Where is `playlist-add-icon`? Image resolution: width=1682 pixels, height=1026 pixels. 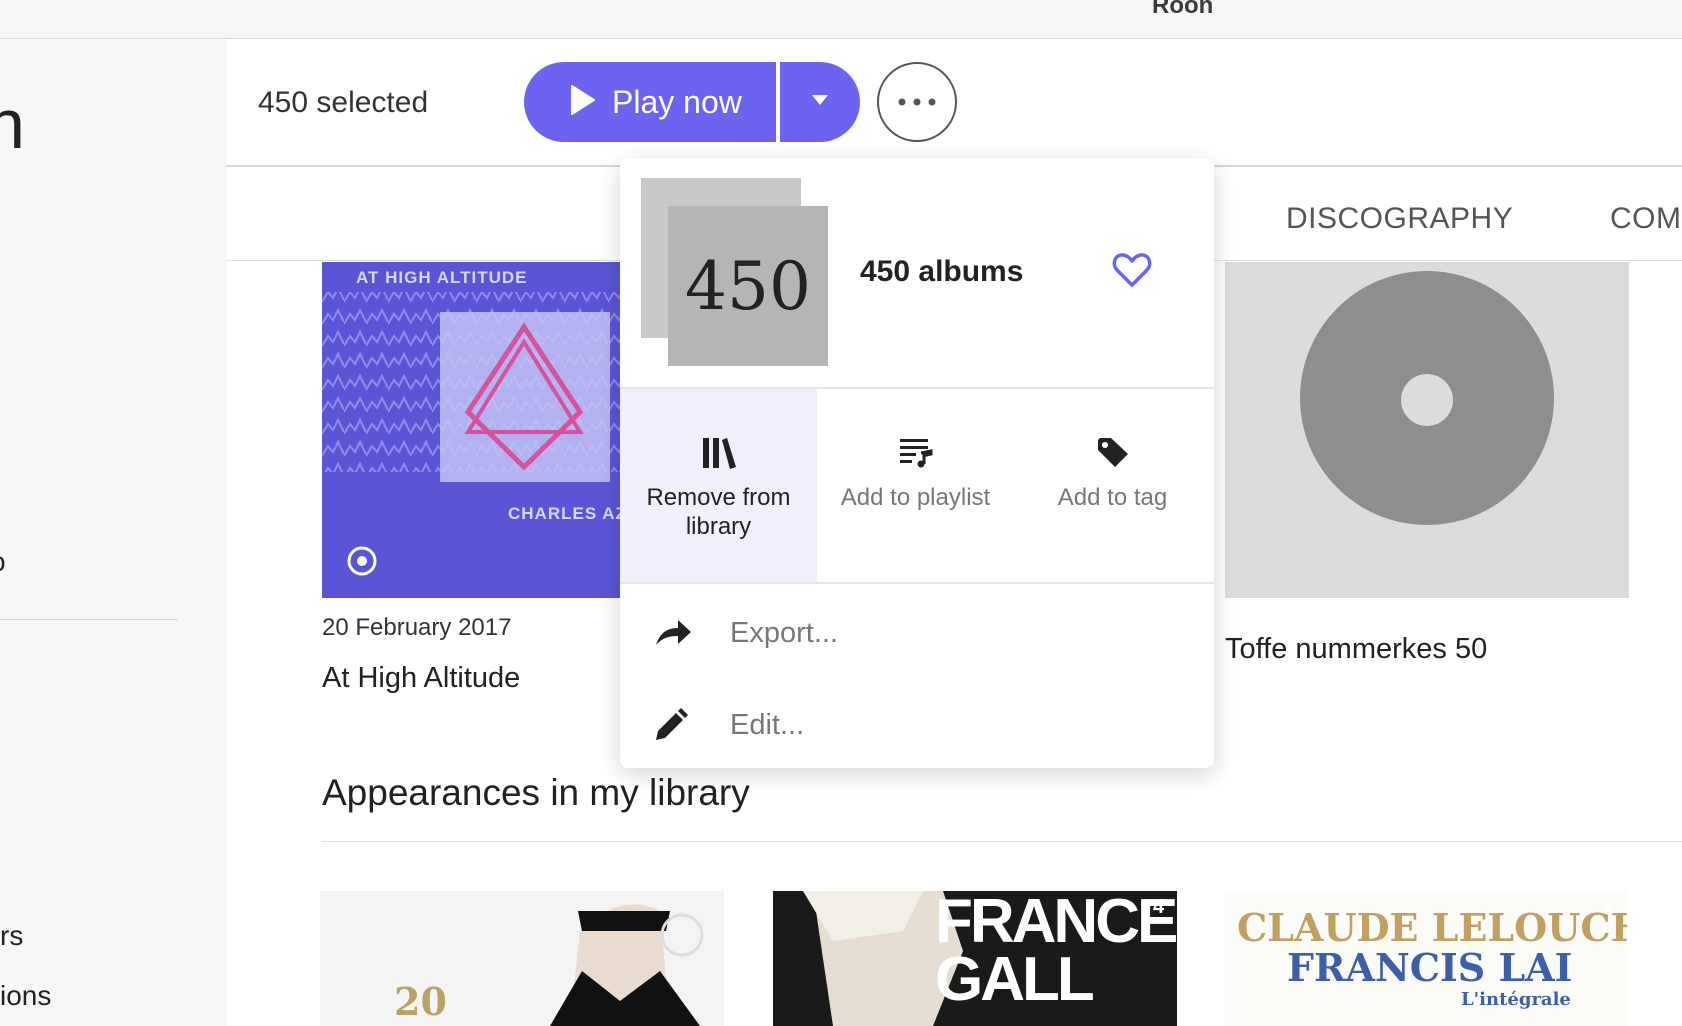
playlist-add-icon is located at coordinates (916, 453).